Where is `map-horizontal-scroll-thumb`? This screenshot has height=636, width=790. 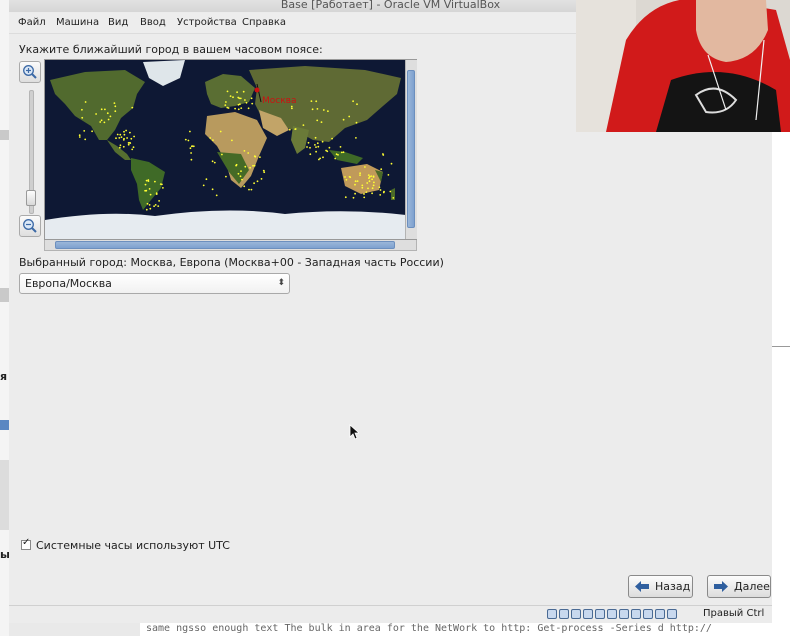 map-horizontal-scroll-thumb is located at coordinates (225, 245).